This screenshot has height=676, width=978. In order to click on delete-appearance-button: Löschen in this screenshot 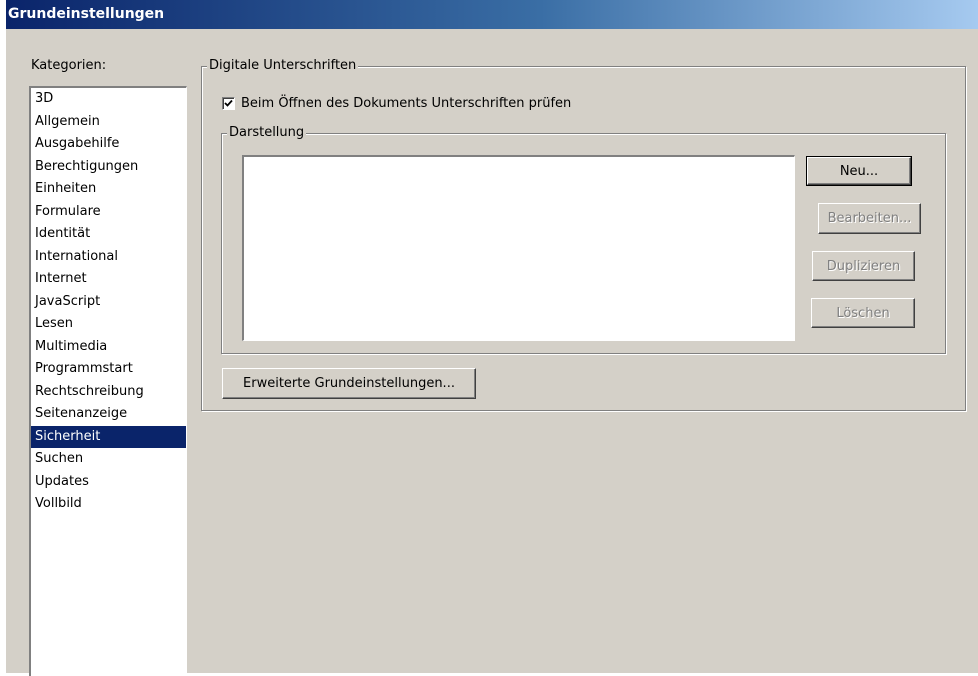, I will do `click(863, 313)`.